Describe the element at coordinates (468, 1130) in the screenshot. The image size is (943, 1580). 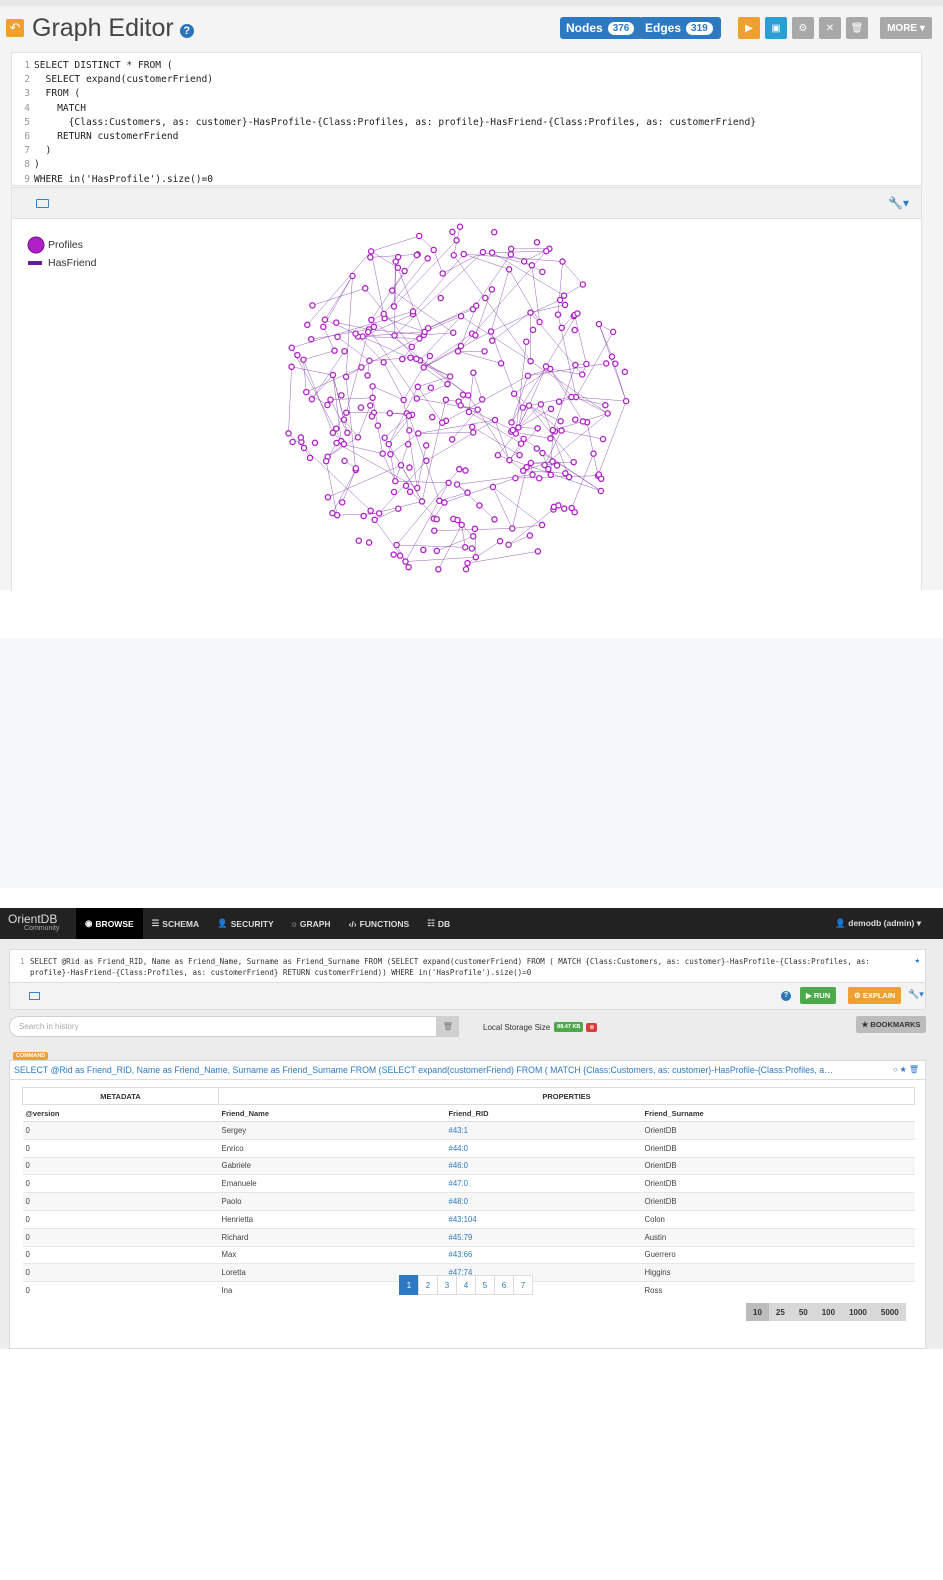
I see `table-row: 0 Sergey #43:1 OrientDB` at that location.